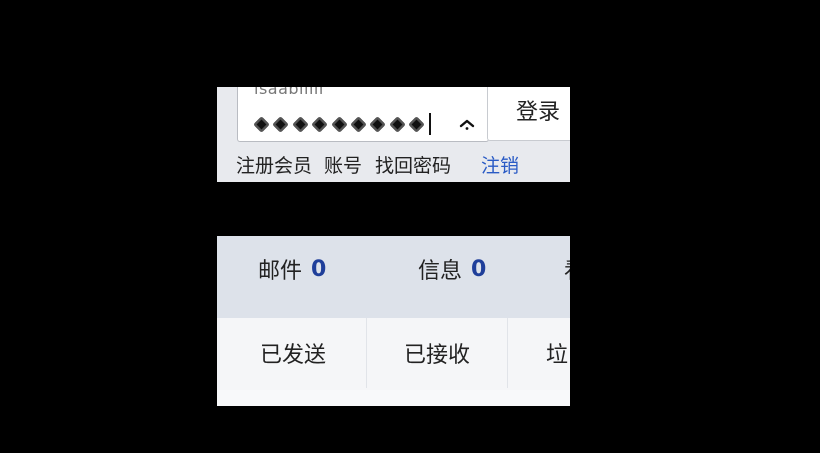 This screenshot has width=820, height=453. What do you see at coordinates (393, 398) in the screenshot?
I see `panel-footer` at bounding box center [393, 398].